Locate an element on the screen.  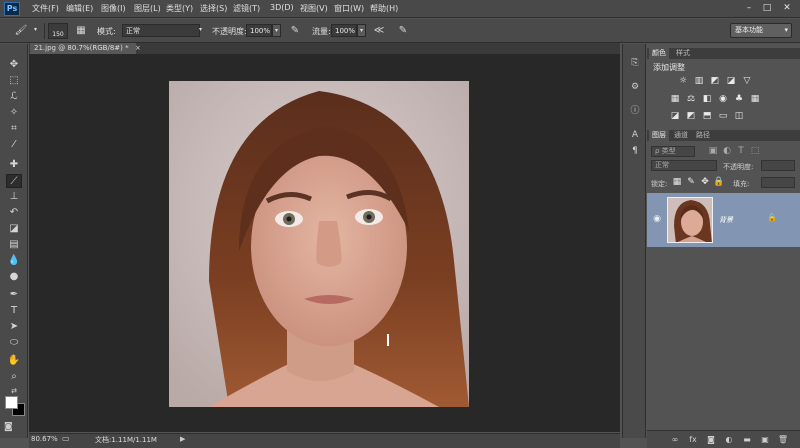
color-balance-icon: ⚖ is located at coordinates (691, 99).